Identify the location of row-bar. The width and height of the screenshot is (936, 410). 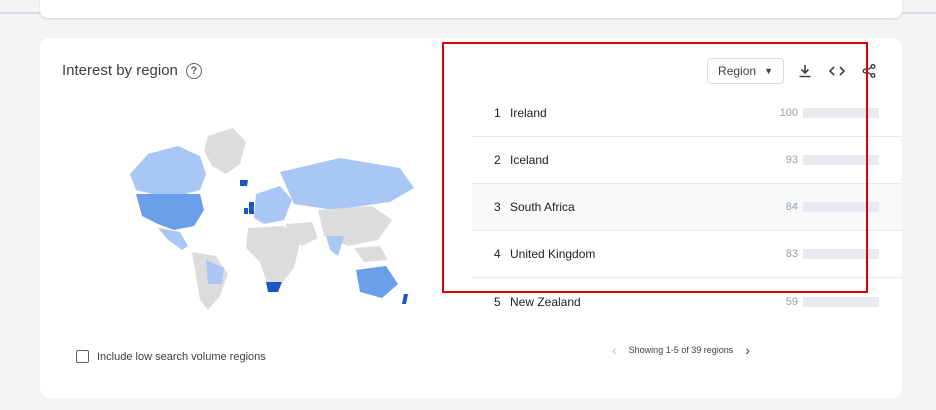
(841, 301).